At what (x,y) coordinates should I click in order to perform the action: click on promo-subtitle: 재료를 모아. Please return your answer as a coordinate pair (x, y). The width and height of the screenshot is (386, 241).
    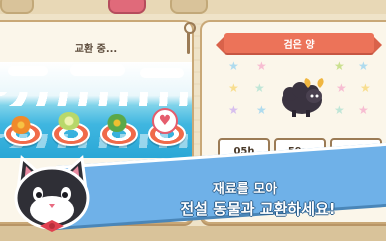
    Looking at the image, I should click on (245, 189).